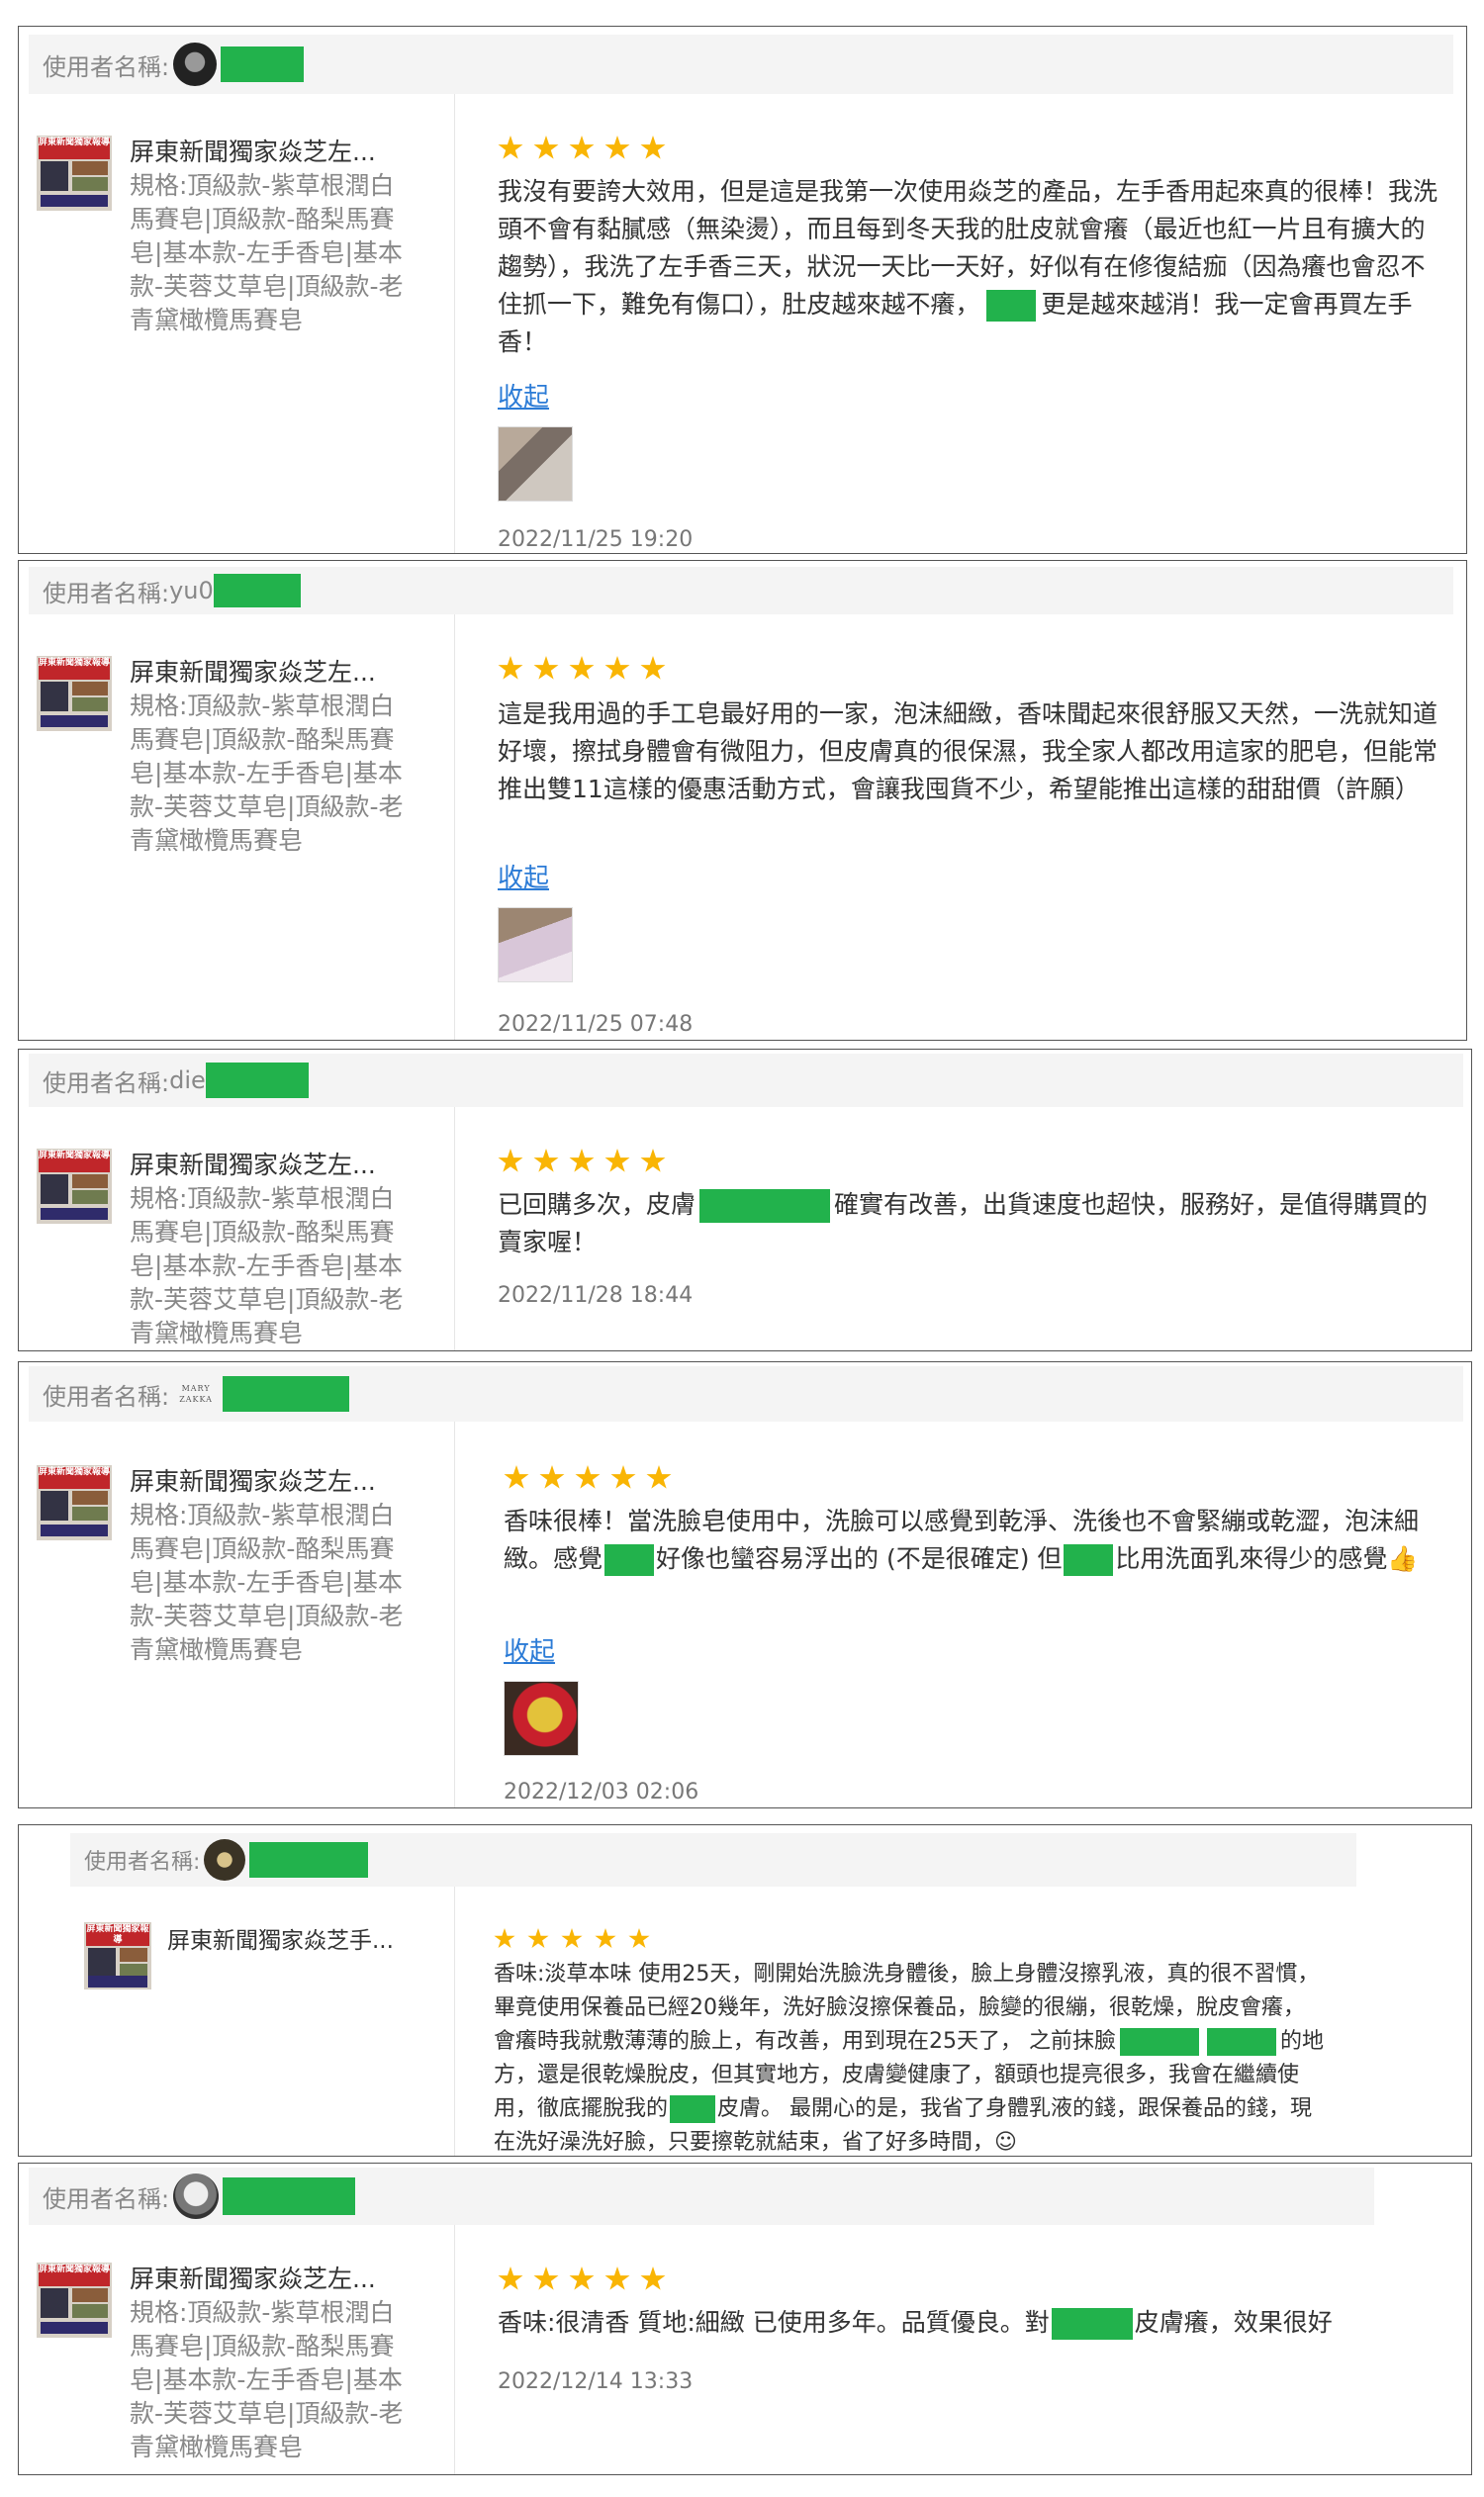 This screenshot has width=1484, height=2497. I want to click on review-date: 2022/11/28 18:44, so click(596, 1295).